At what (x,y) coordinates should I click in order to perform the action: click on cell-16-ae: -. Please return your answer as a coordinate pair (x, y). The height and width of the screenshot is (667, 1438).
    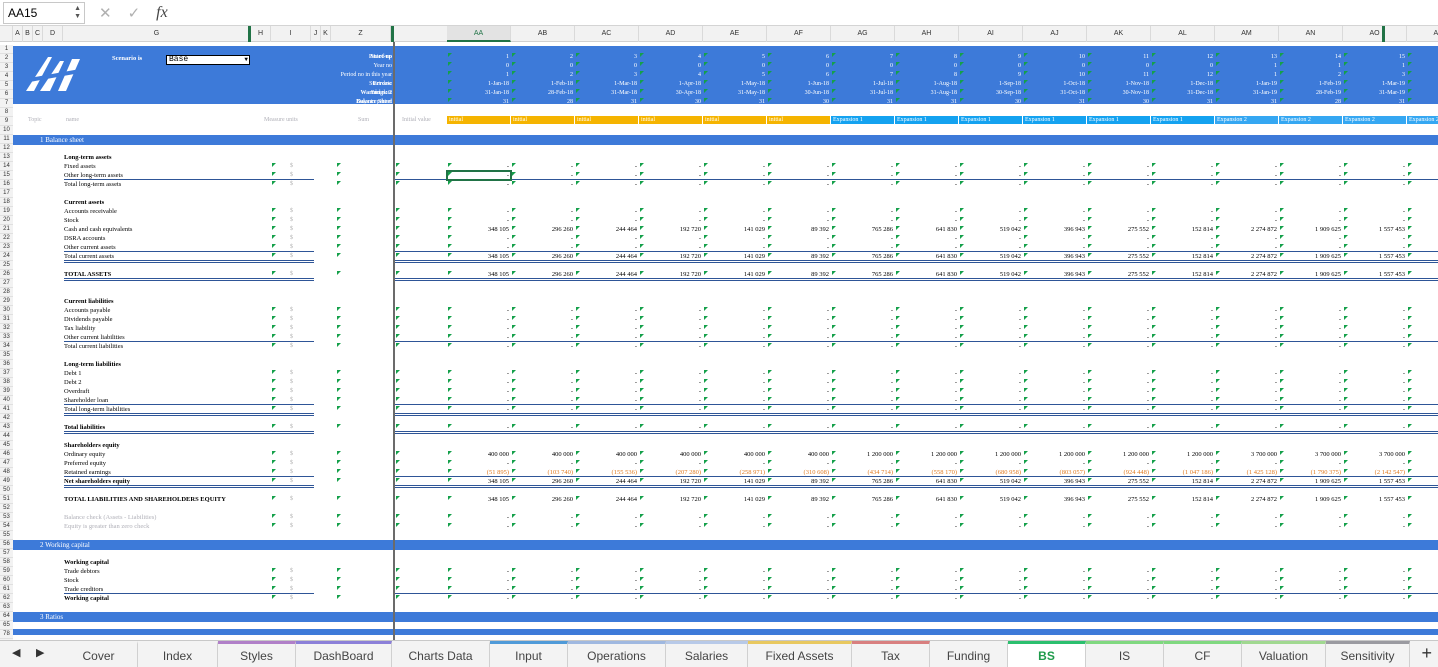
    Looking at the image, I should click on (734, 184).